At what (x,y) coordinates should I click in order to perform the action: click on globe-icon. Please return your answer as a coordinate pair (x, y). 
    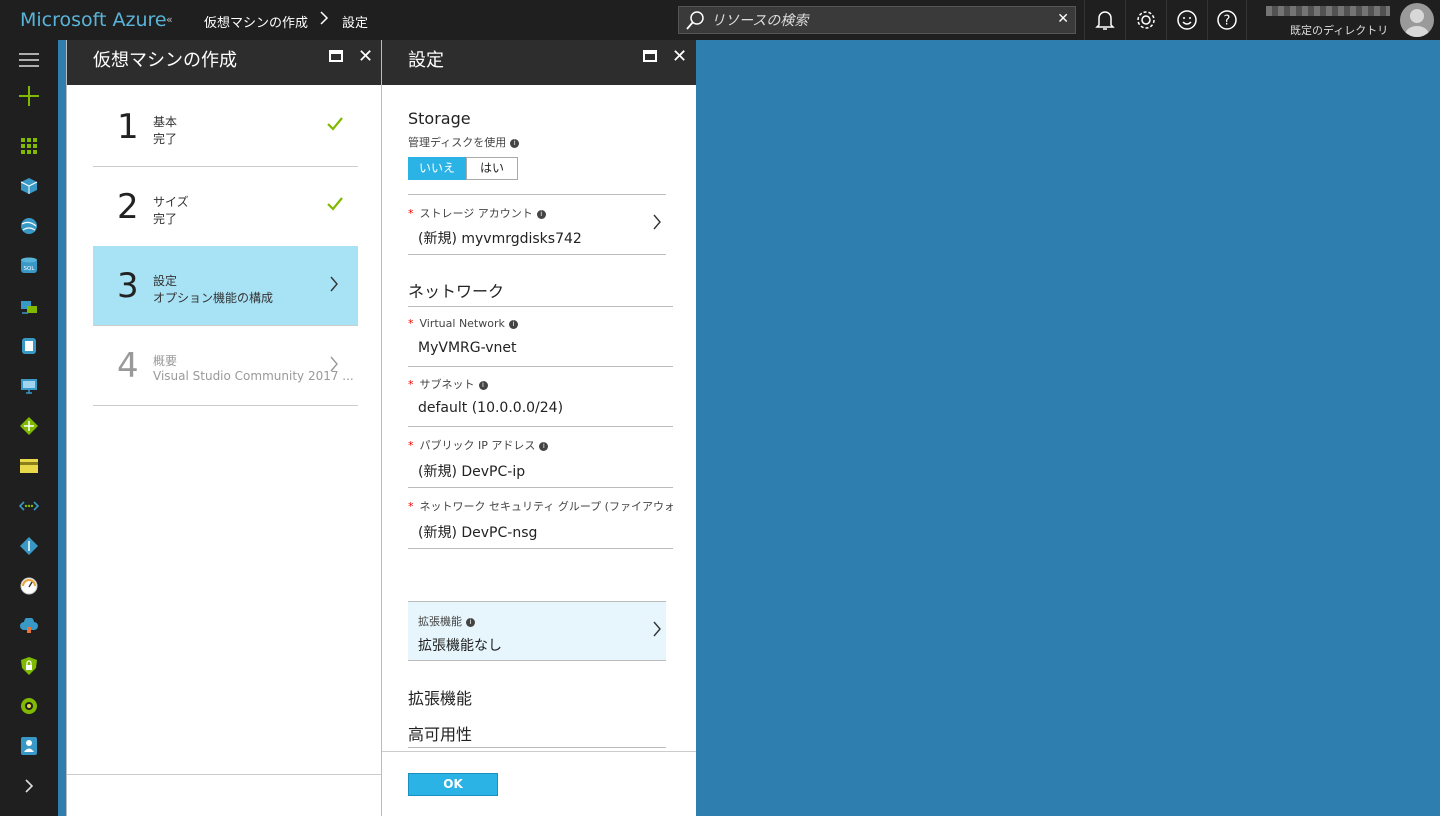
    Looking at the image, I should click on (29, 226).